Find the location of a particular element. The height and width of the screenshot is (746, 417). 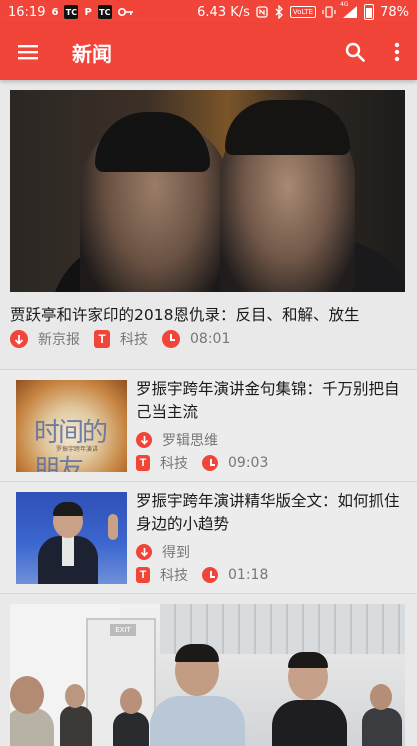

article-thumbnail: 时间的朋友 罗振宇跨年演讲 is located at coordinates (71, 426).